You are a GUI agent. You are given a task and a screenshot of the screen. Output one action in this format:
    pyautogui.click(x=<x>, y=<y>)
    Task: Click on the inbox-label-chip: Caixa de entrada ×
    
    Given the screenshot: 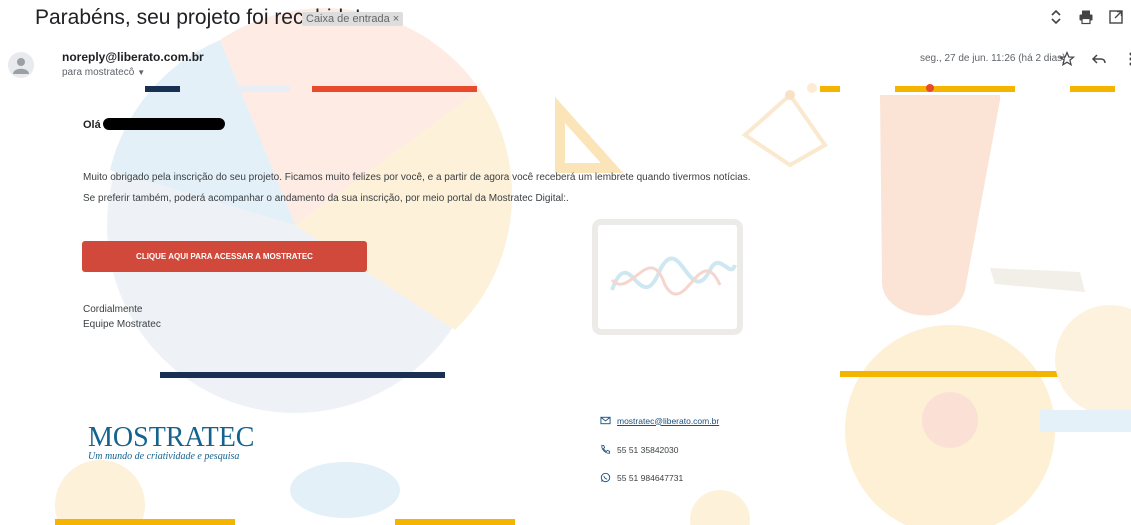 What is the action you would take?
    pyautogui.click(x=353, y=19)
    